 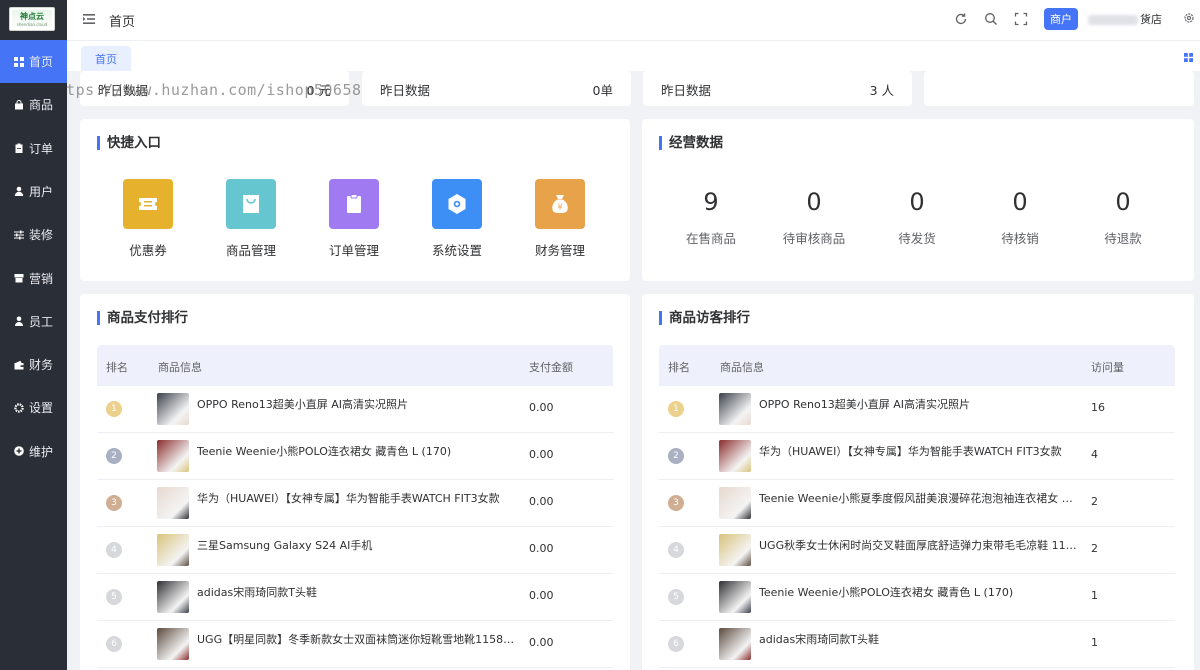 I want to click on fullscreen-icon, so click(x=1021, y=19).